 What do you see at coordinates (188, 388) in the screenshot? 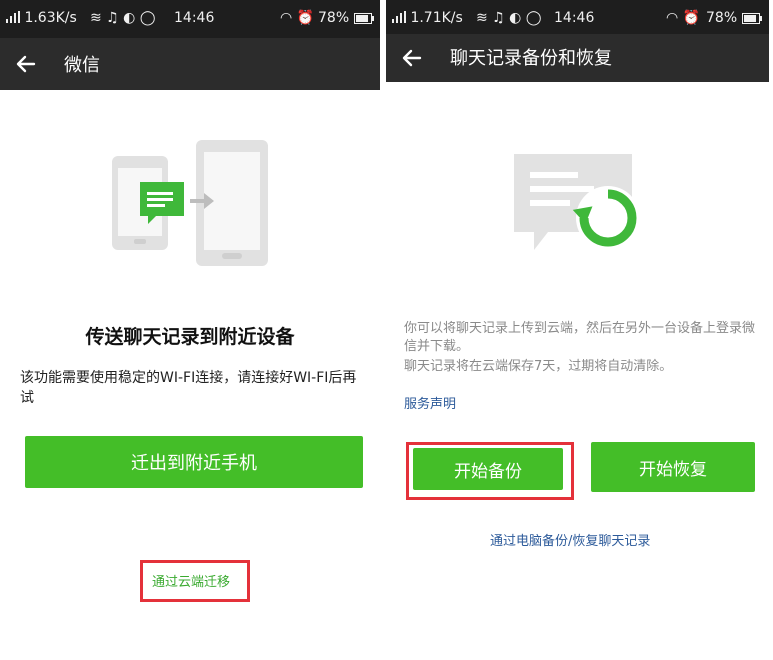
I see `wifi-requirement-text: 该功能需要使用稳定的WI-FI连接，请连接好WI-FI后再试` at bounding box center [188, 388].